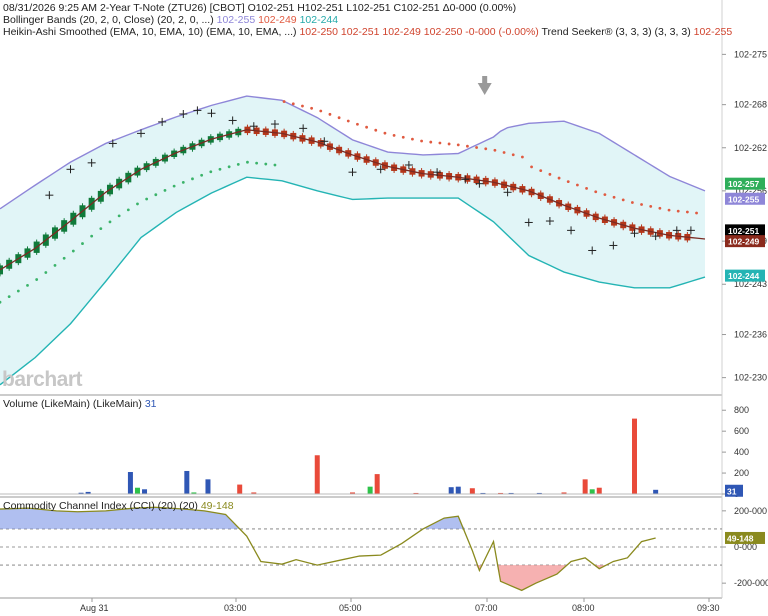 The height and width of the screenshot is (616, 768). Describe the element at coordinates (80, 404) in the screenshot. I see `legend-volume: Volume (LikeMain) (LikeMain) 31` at that location.